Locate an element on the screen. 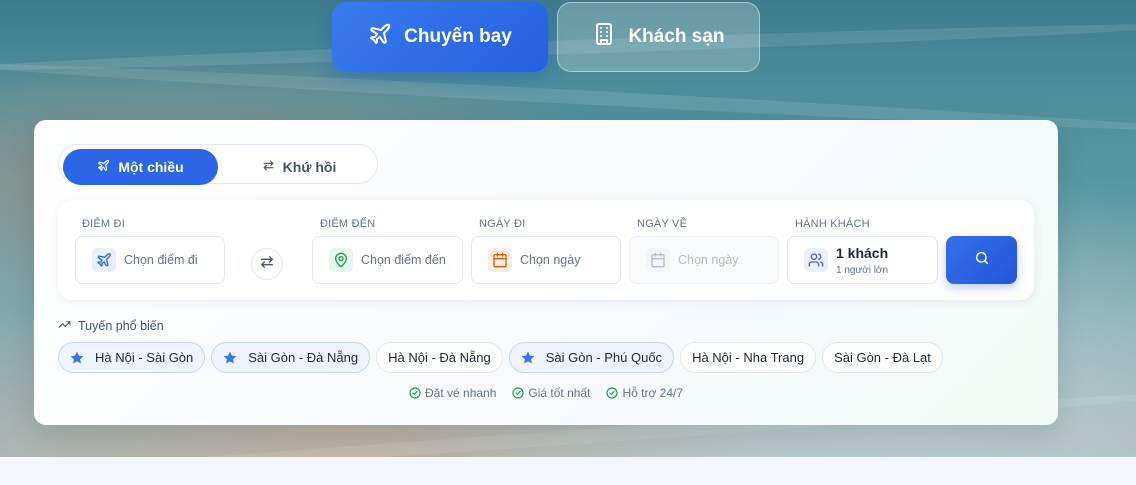 This screenshot has height=485, width=1136. feature-label: Đặt vé nhanh is located at coordinates (461, 393).